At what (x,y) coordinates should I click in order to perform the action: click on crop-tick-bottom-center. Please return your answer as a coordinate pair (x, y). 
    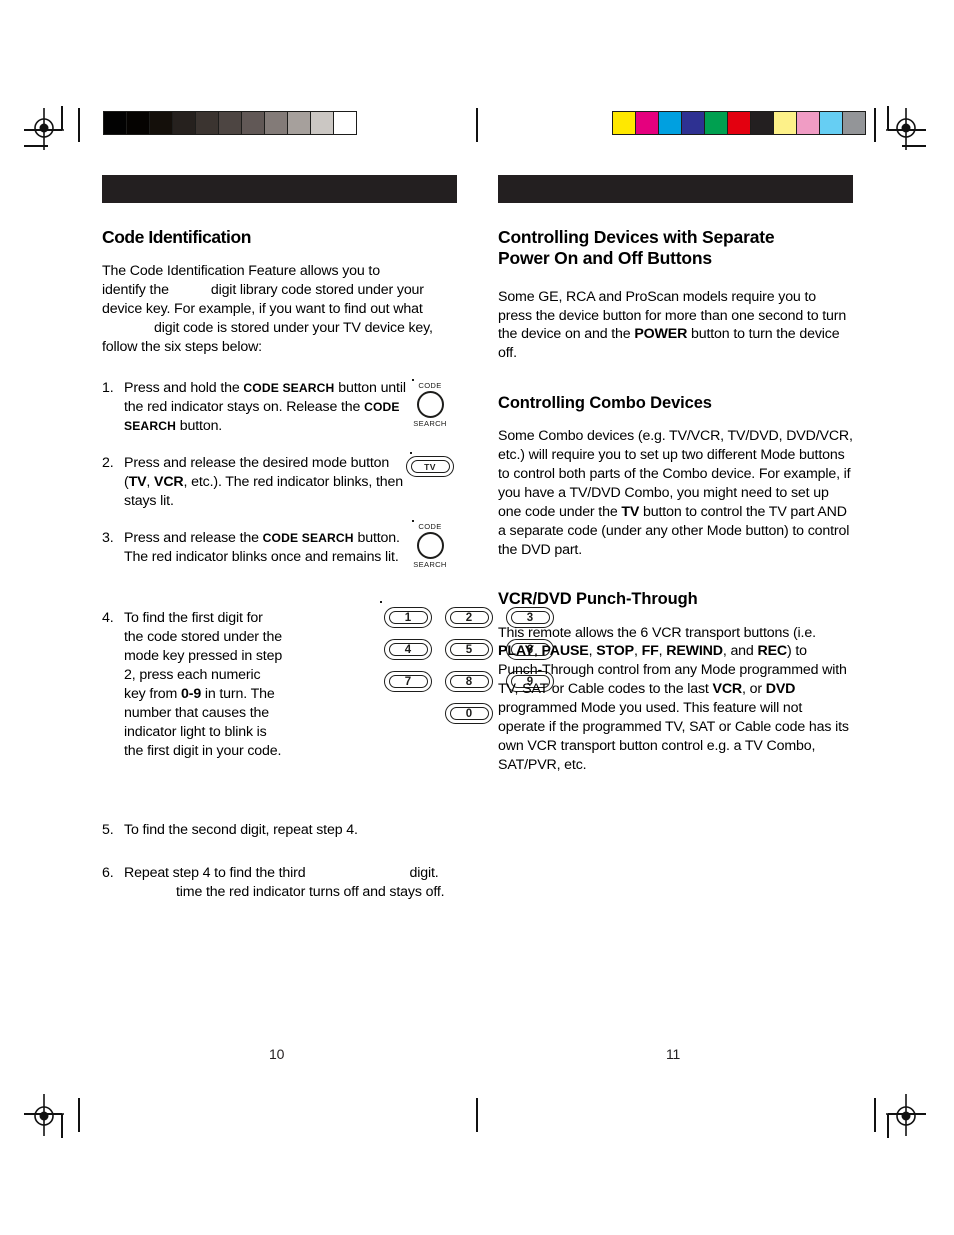
    Looking at the image, I should click on (477, 1115).